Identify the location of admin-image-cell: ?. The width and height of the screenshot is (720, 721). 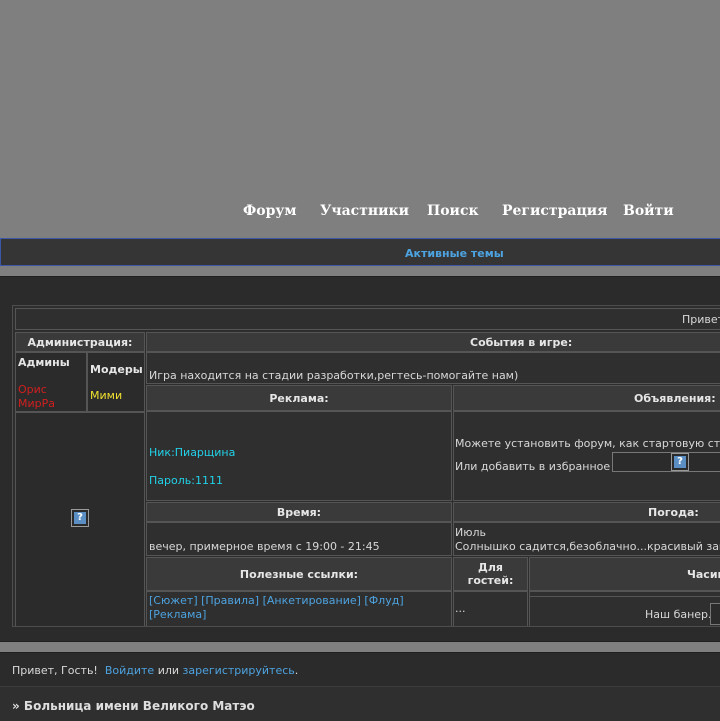
(80, 519).